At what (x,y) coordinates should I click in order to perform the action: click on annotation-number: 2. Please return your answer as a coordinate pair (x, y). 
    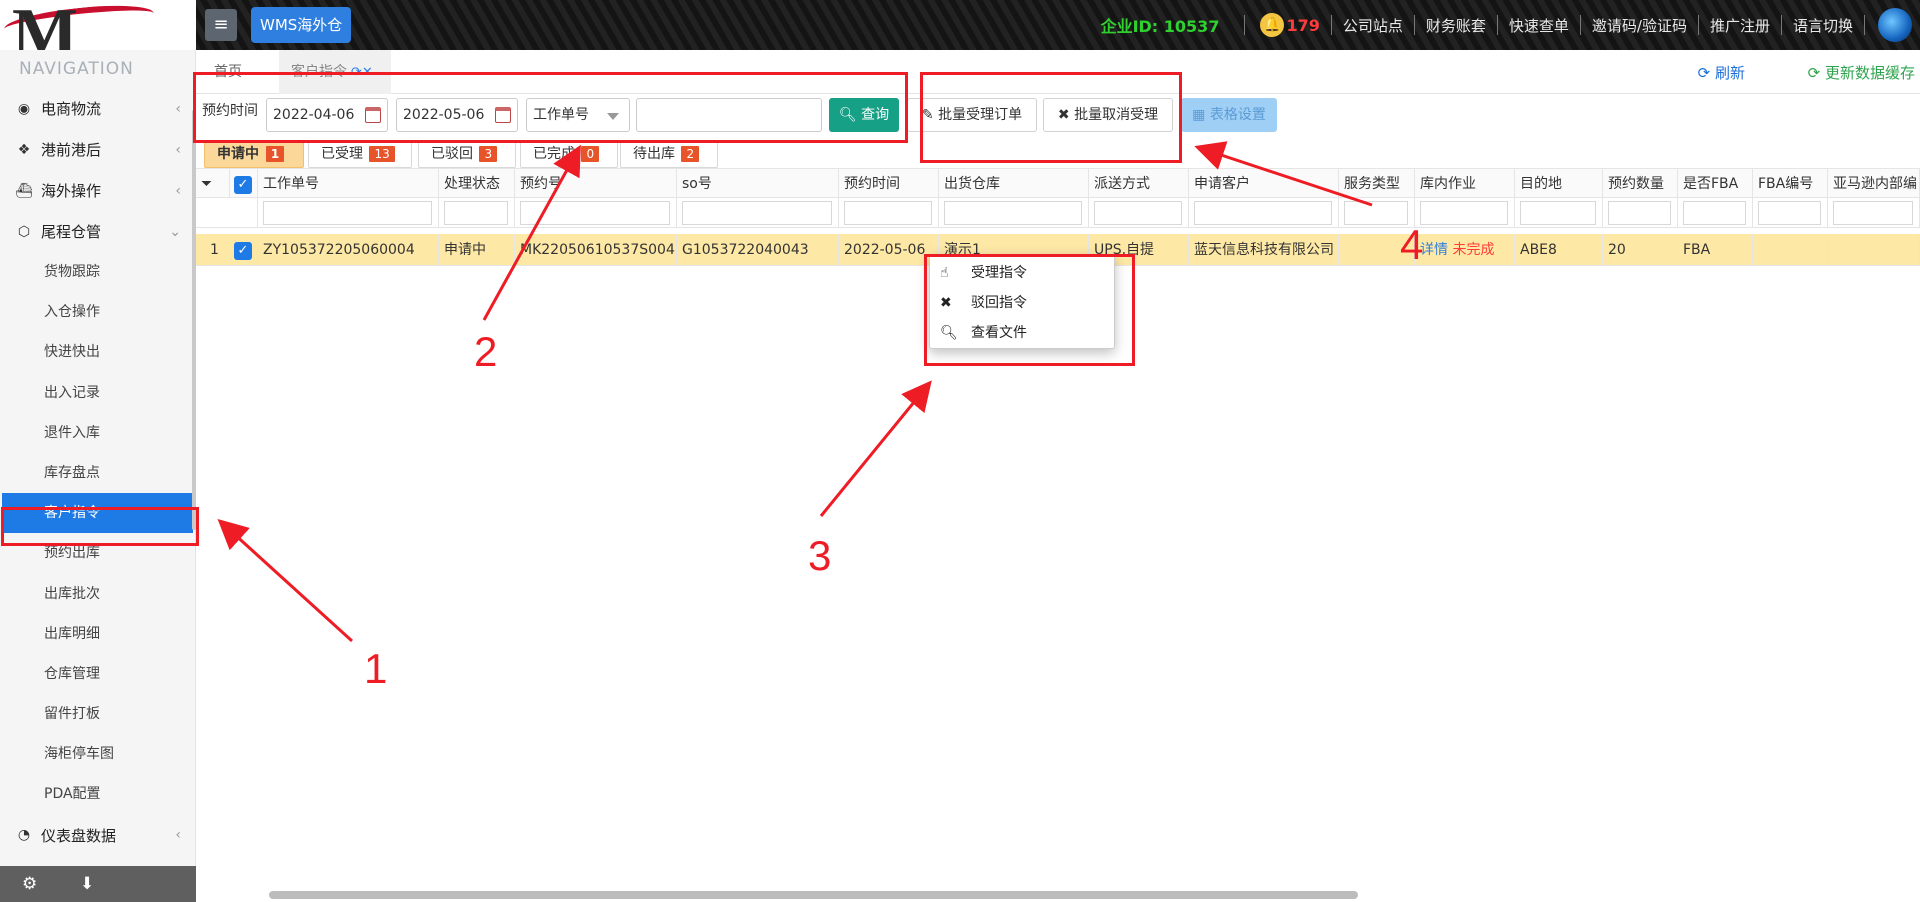
    Looking at the image, I should click on (486, 351).